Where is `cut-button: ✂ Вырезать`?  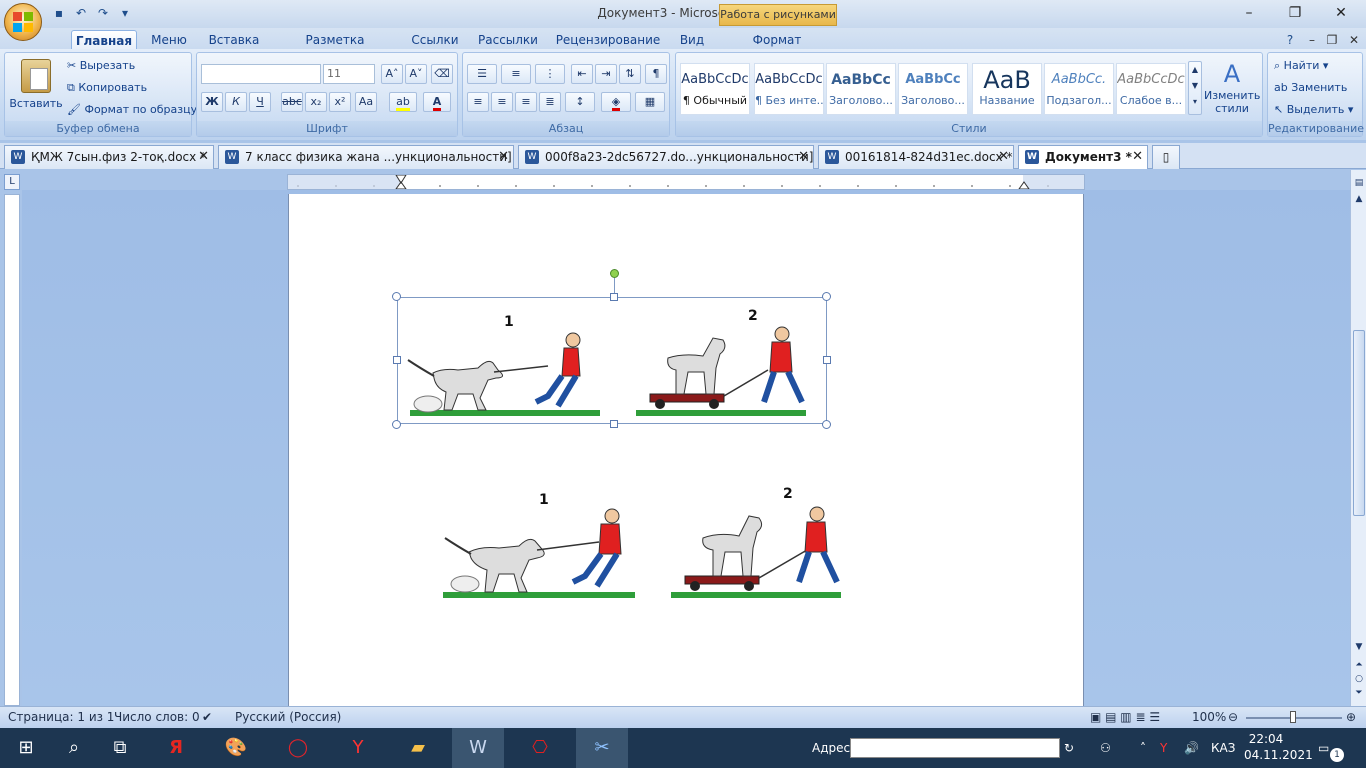
cut-button: ✂ Вырезать is located at coordinates (101, 65).